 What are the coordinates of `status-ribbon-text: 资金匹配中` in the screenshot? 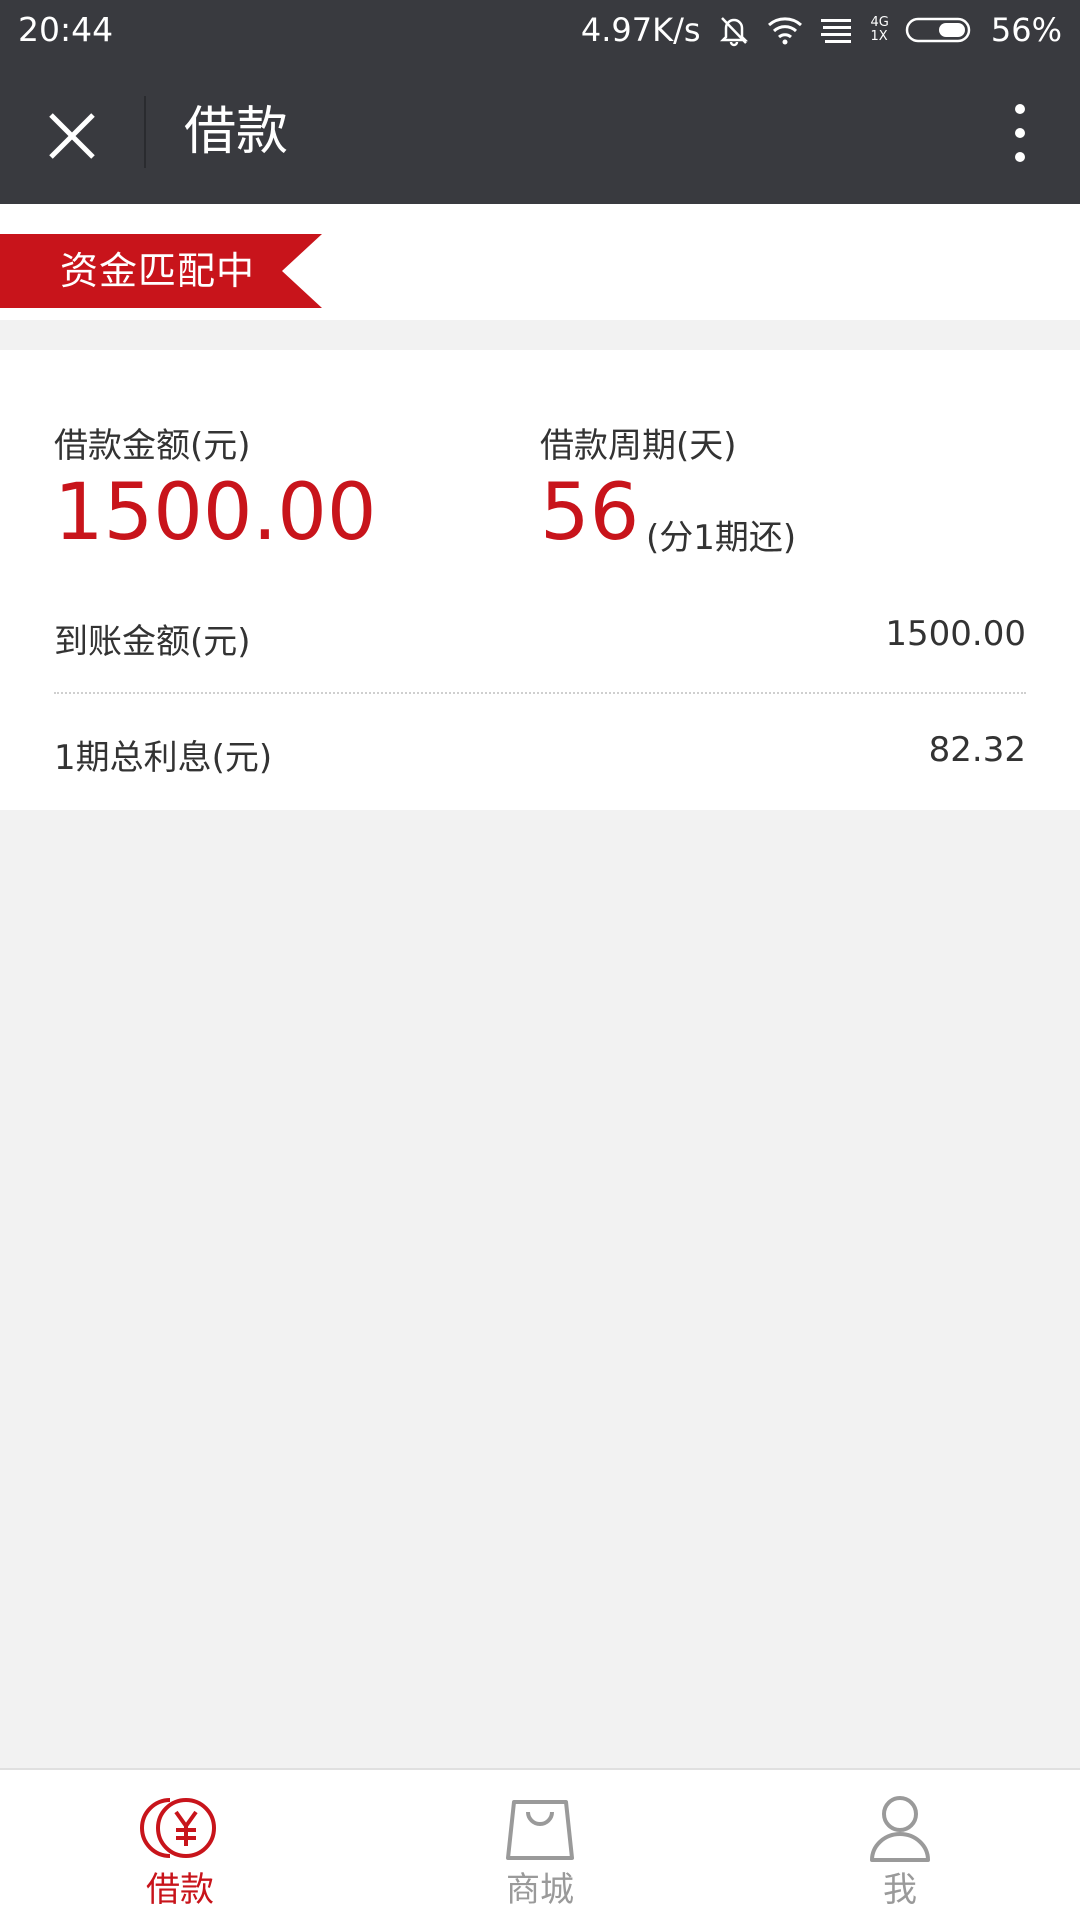 It's located at (158, 271).